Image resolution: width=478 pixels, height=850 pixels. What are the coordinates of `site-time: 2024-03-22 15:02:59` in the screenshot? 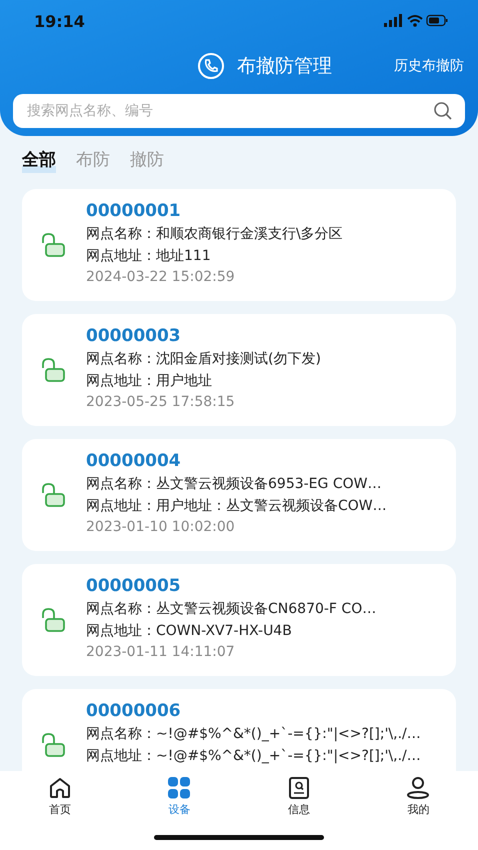 It's located at (161, 277).